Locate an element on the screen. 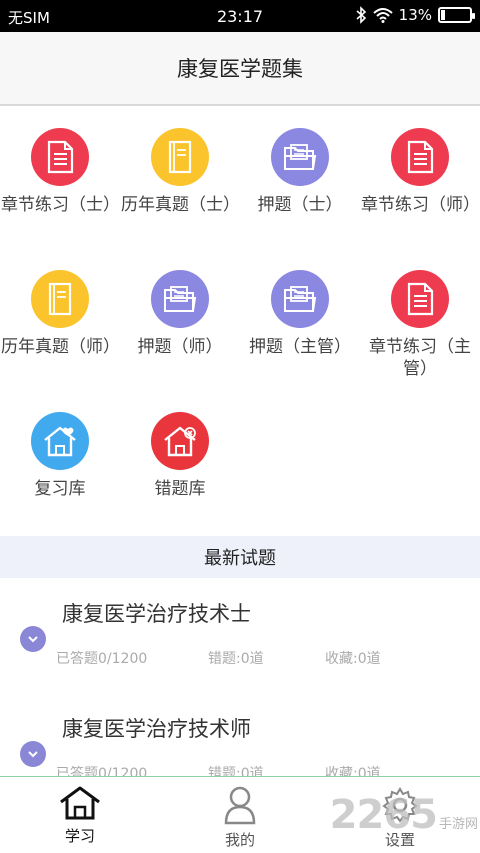 The width and height of the screenshot is (480, 853). tile-label: 历年真题（师） is located at coordinates (60, 347).